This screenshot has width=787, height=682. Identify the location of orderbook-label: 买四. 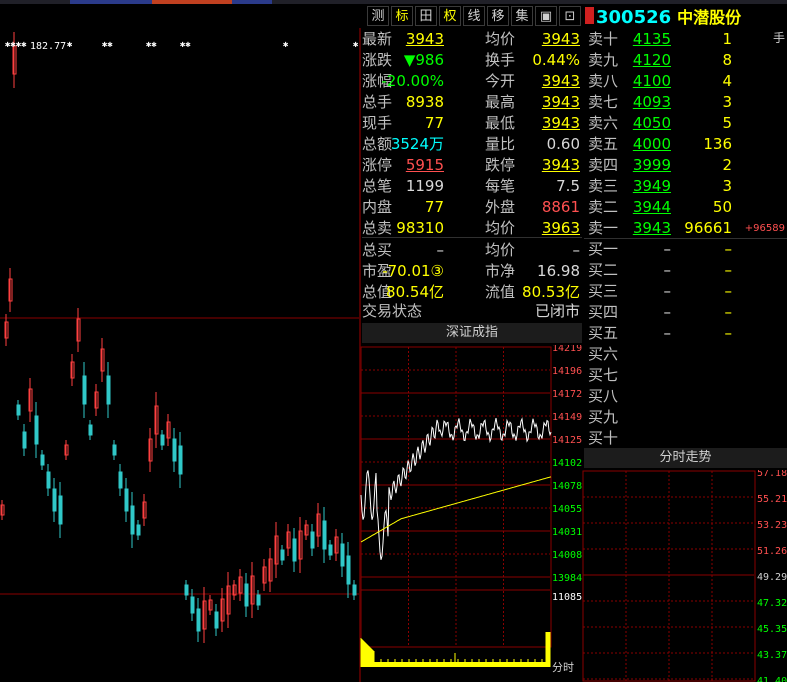
(603, 312).